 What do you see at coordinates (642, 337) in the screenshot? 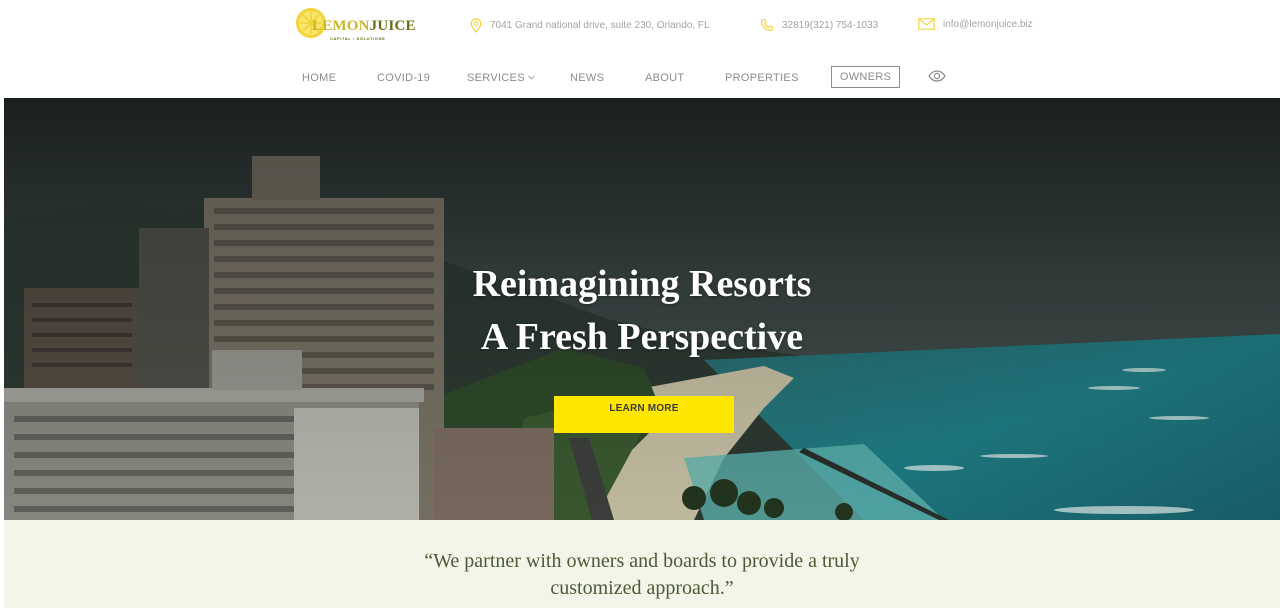
I see `hero-heading-line-2: A Fresh Perspective` at bounding box center [642, 337].